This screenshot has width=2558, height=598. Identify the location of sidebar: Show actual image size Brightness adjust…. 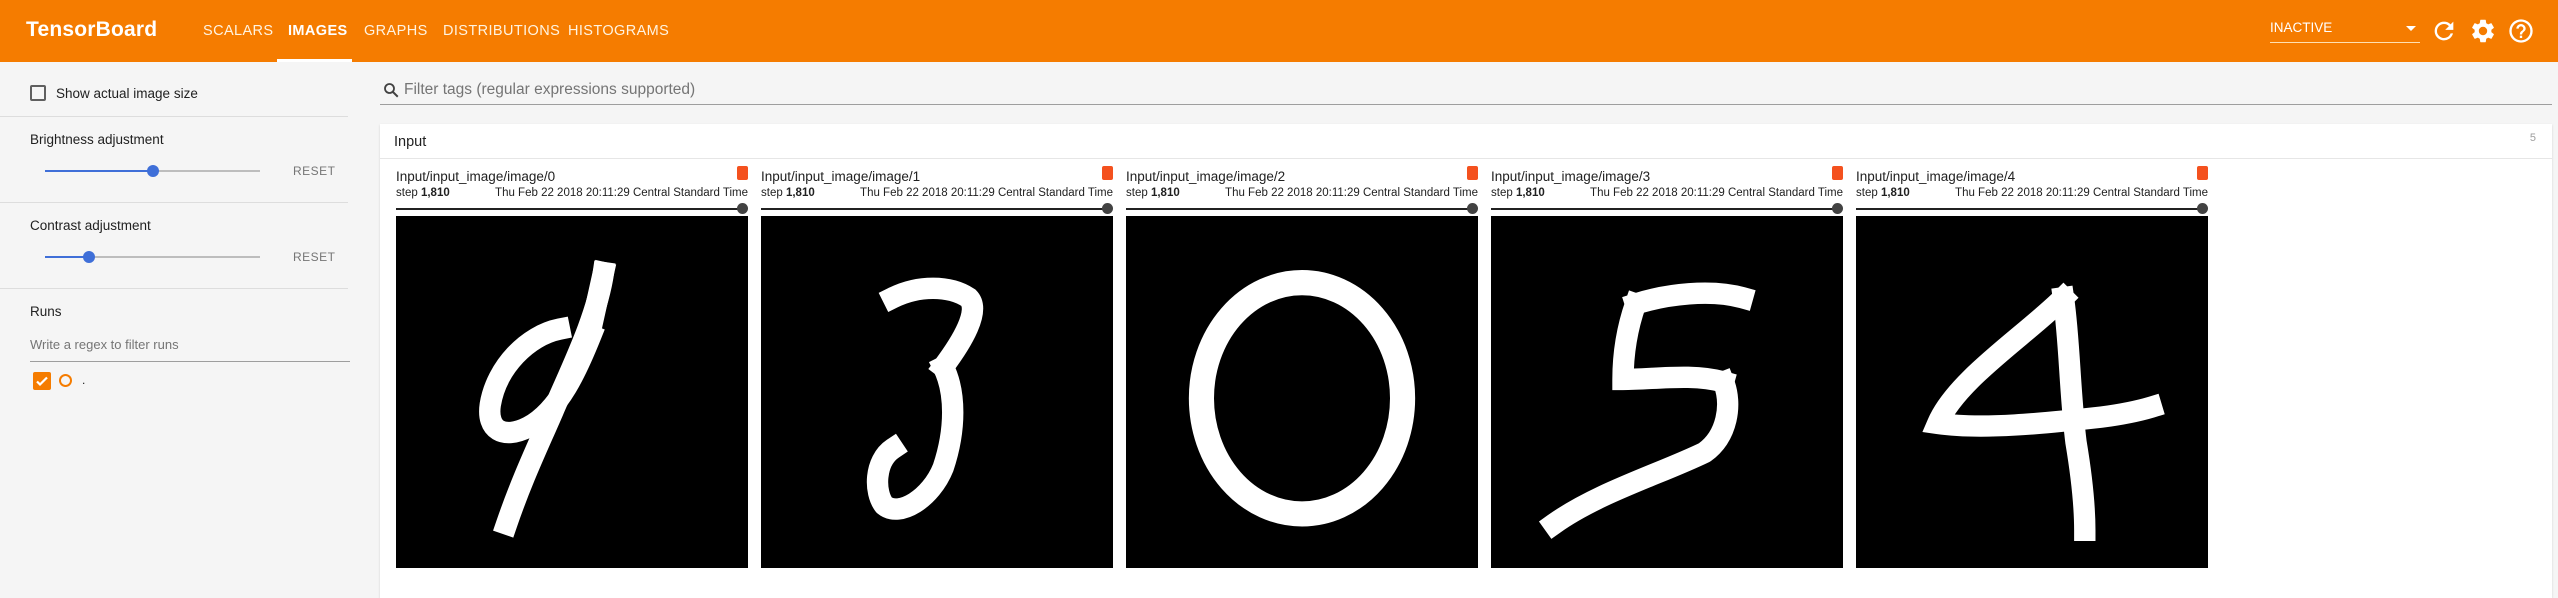
(190, 330).